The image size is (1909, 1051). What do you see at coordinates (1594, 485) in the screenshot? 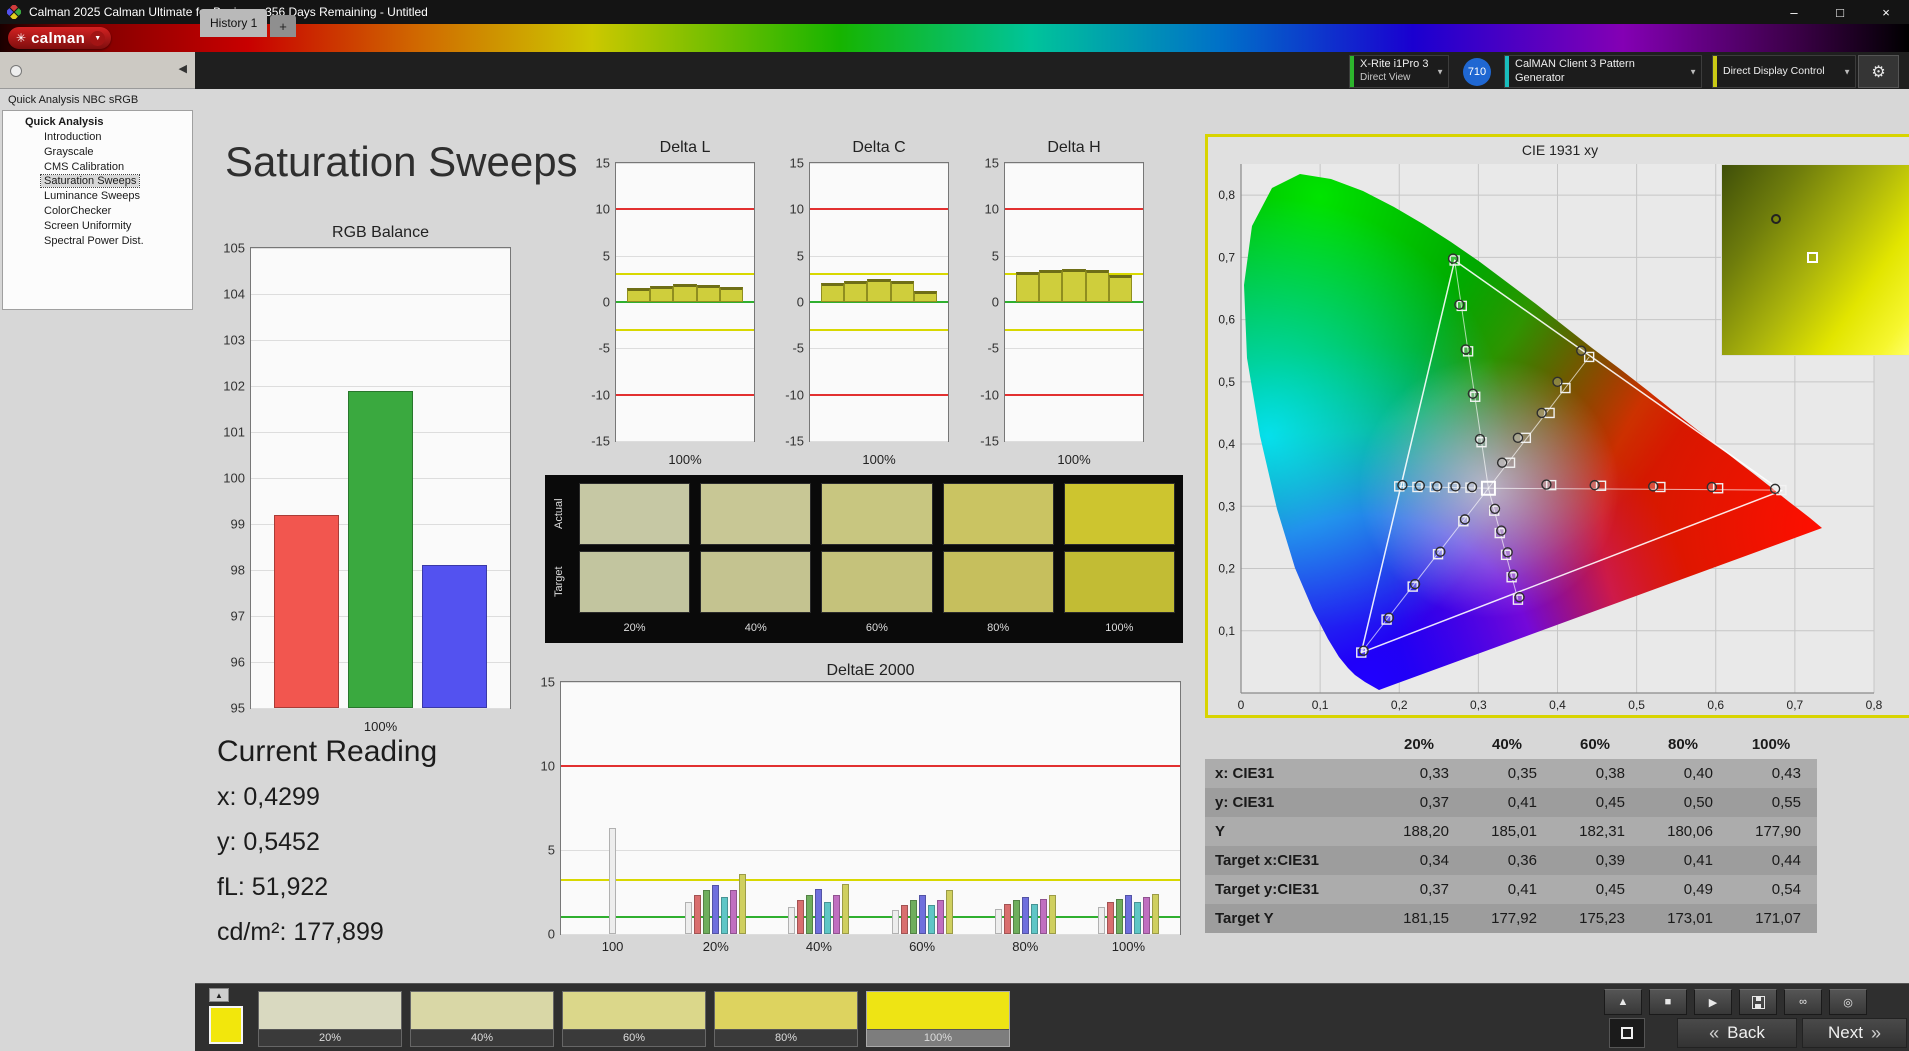
I see `measured-point-red` at bounding box center [1594, 485].